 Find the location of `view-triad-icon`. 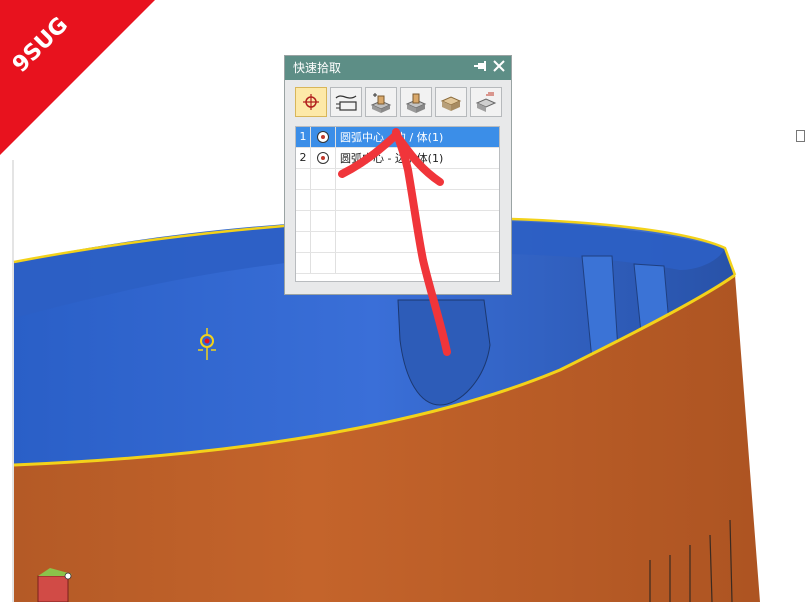

view-triad-icon is located at coordinates (54, 585).